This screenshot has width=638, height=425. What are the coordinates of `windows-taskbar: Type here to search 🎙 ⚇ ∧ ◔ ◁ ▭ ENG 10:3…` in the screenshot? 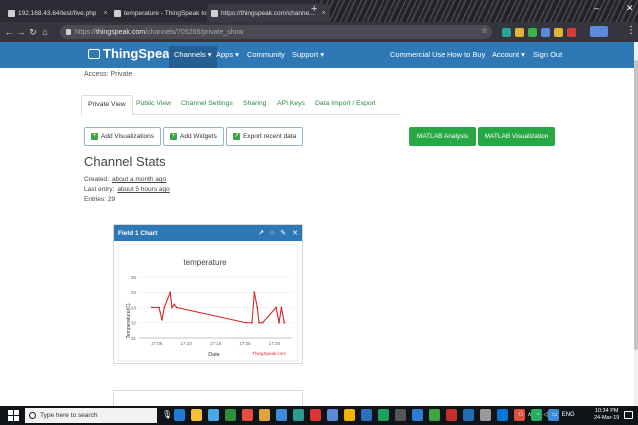 It's located at (319, 415).